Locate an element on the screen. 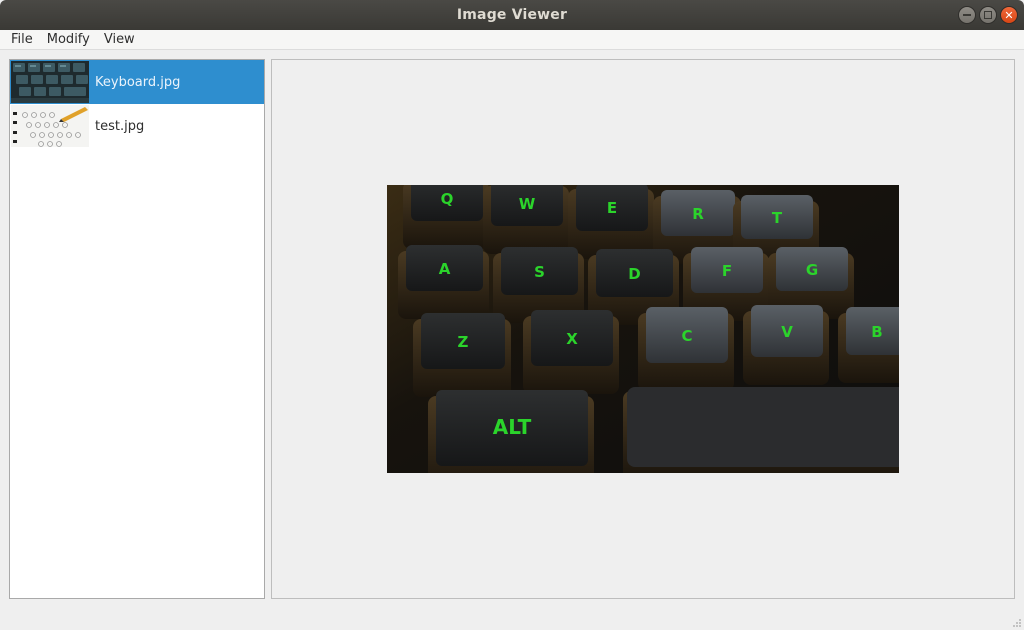 Image resolution: width=1024 pixels, height=630 pixels. list-item-label: test.jpg is located at coordinates (120, 126).